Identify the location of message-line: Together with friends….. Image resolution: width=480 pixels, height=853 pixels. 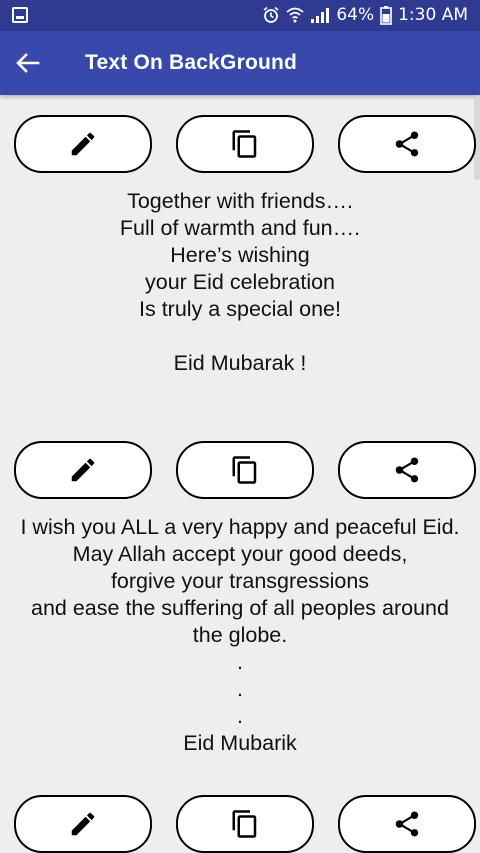
(240, 201).